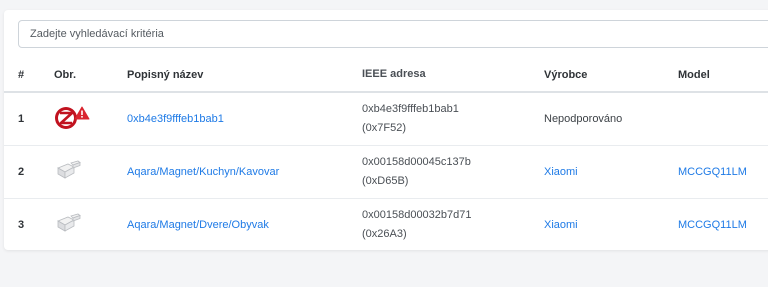 This screenshot has width=768, height=287. Describe the element at coordinates (21, 225) in the screenshot. I see `row-number: 3` at that location.